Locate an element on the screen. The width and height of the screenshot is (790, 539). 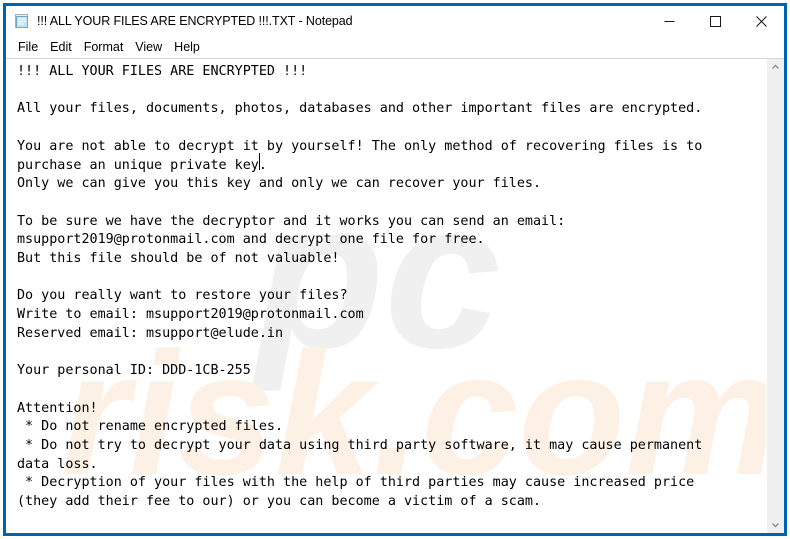
notepad-icon is located at coordinates (22, 21).